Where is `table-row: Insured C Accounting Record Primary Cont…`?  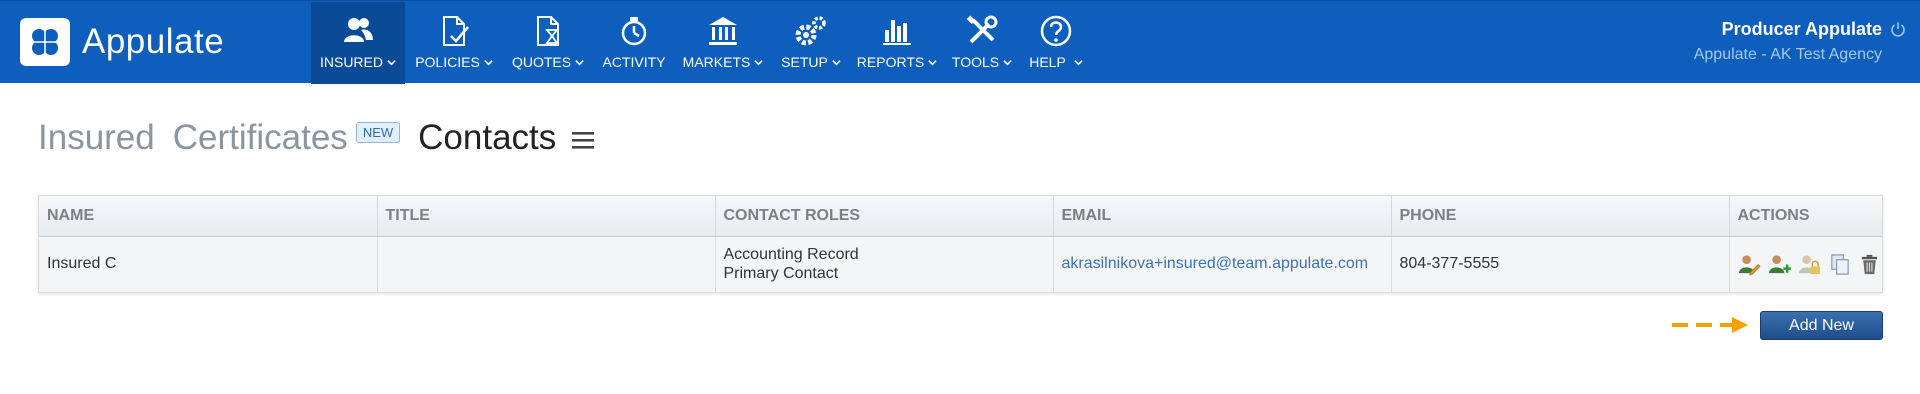 table-row: Insured C Accounting Record Primary Cont… is located at coordinates (960, 264).